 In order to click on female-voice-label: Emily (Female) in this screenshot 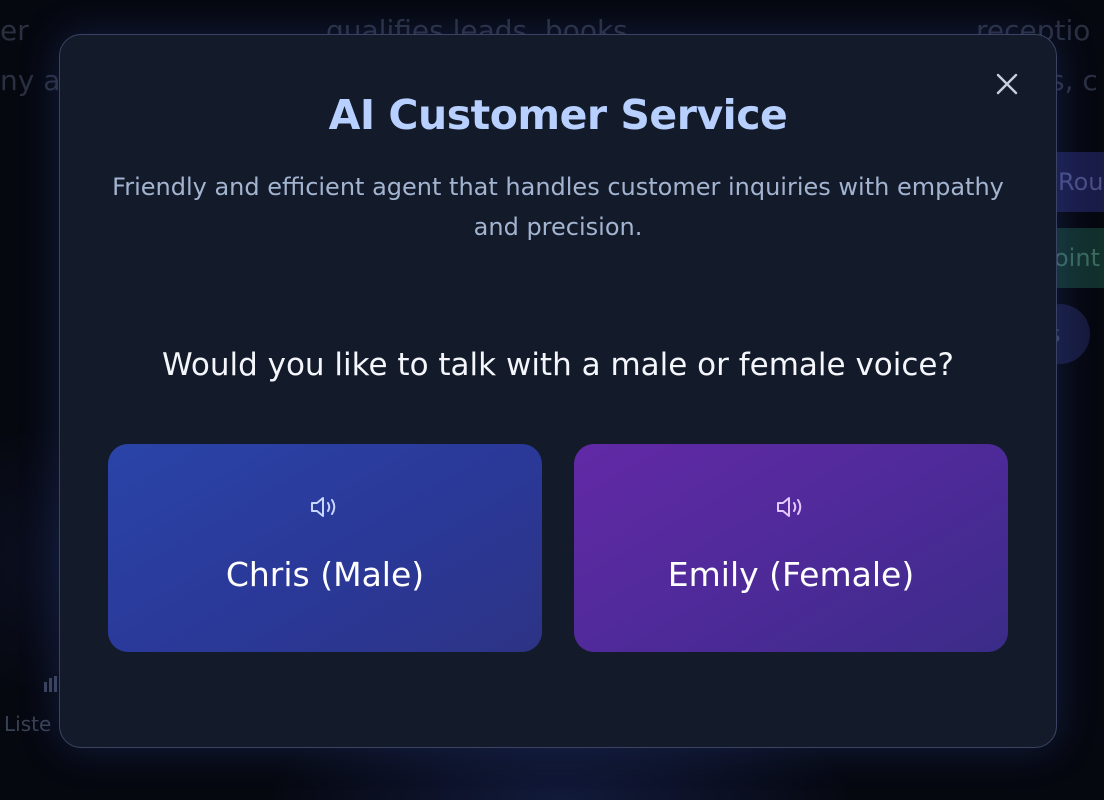, I will do `click(791, 574)`.